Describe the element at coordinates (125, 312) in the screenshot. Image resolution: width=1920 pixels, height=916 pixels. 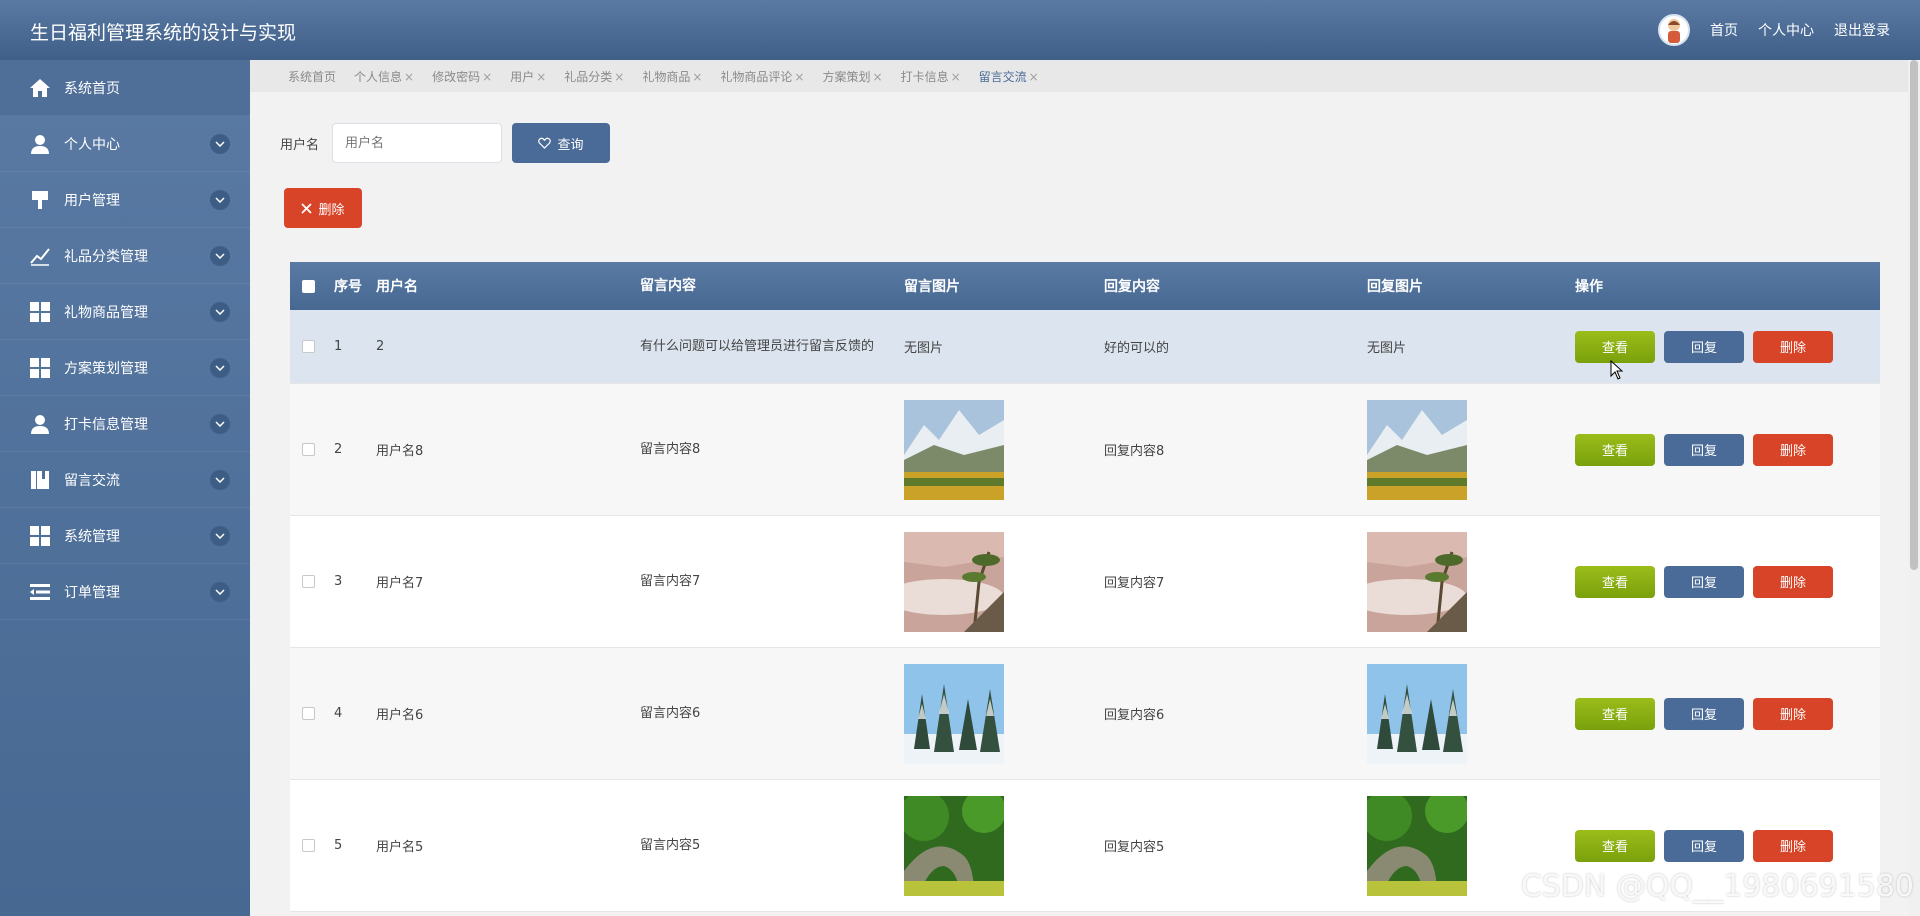
I see `sidebar-item-gift-products: 礼物商品管理` at that location.